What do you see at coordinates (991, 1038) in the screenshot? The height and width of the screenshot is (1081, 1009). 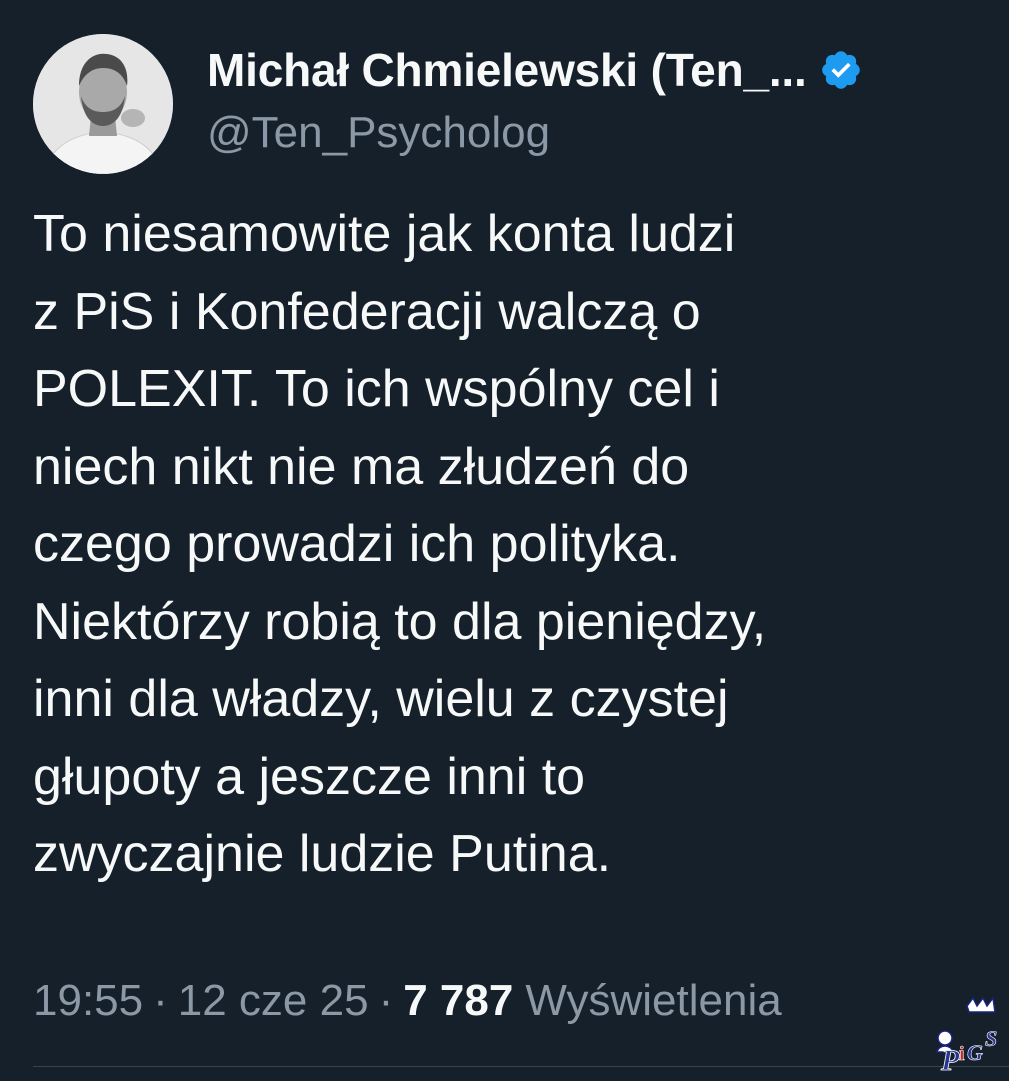 I see `svg-text: S` at bounding box center [991, 1038].